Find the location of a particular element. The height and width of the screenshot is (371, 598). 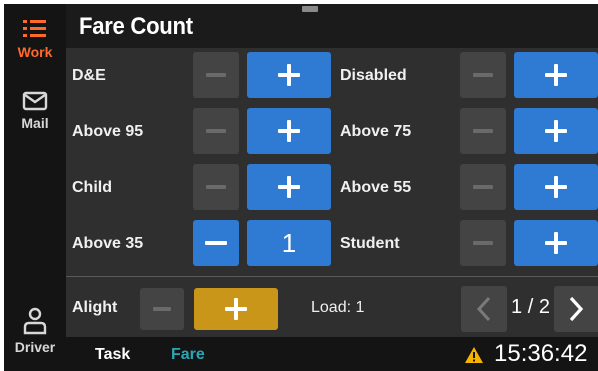

increment-d-and-e-button is located at coordinates (289, 75).